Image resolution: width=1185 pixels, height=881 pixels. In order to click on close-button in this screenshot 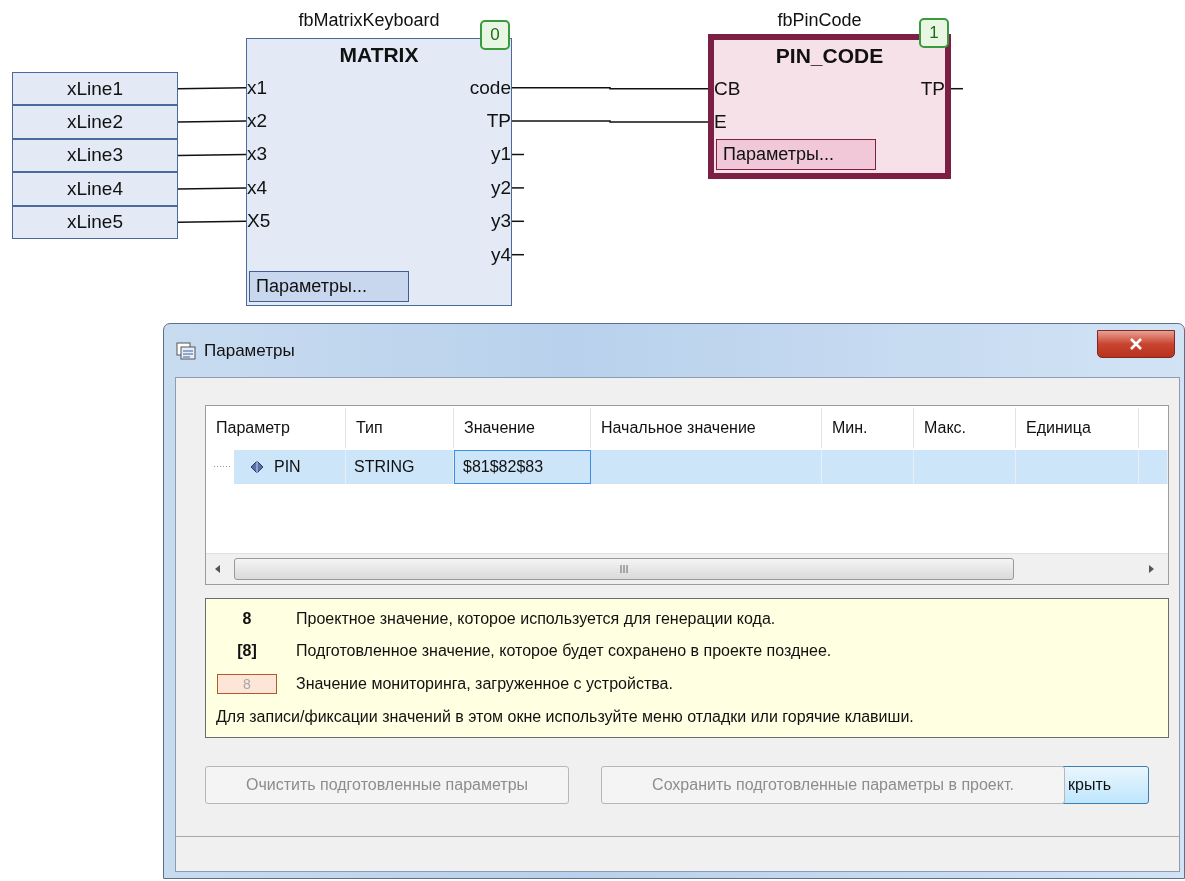, I will do `click(1136, 344)`.